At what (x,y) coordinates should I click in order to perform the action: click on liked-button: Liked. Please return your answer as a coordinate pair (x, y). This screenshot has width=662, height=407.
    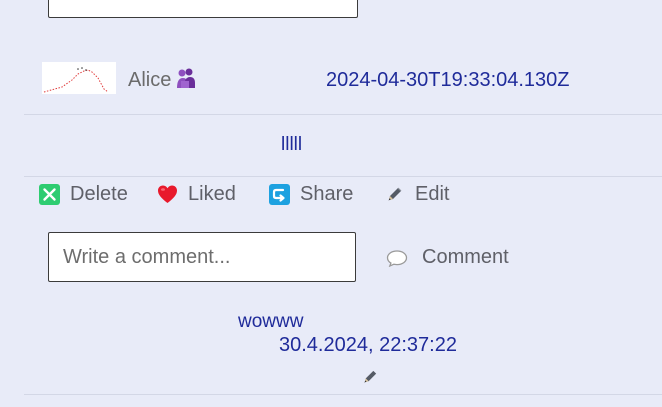
    Looking at the image, I should click on (196, 194).